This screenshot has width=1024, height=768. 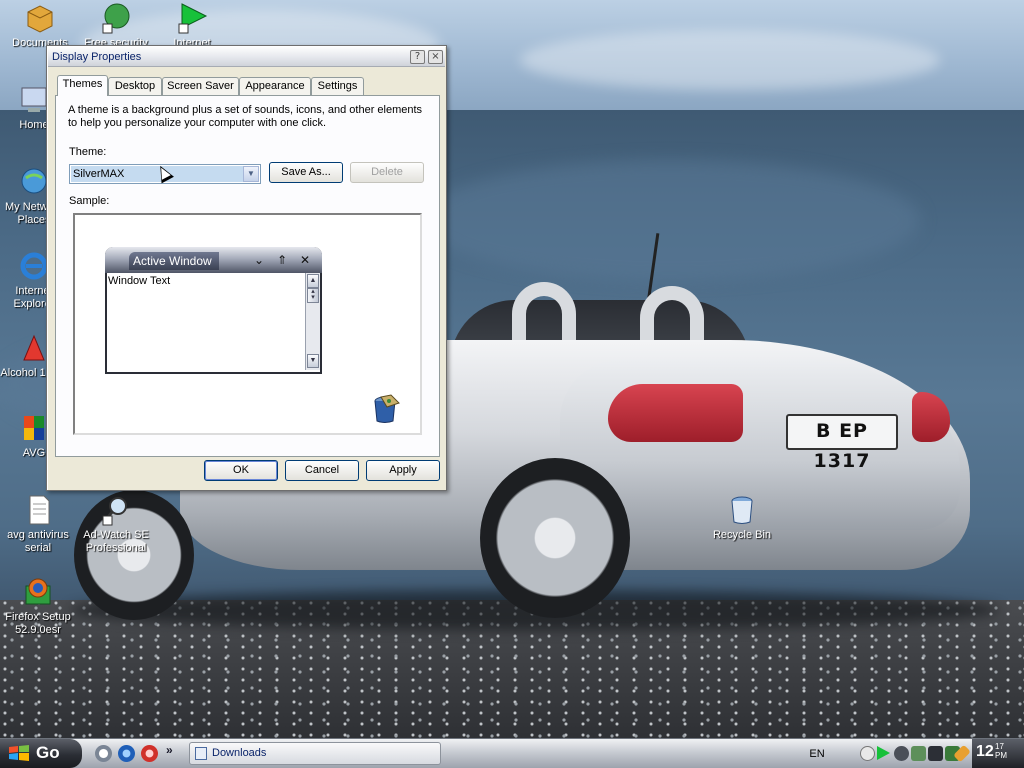 What do you see at coordinates (241, 470) in the screenshot?
I see `ok-button: OK` at bounding box center [241, 470].